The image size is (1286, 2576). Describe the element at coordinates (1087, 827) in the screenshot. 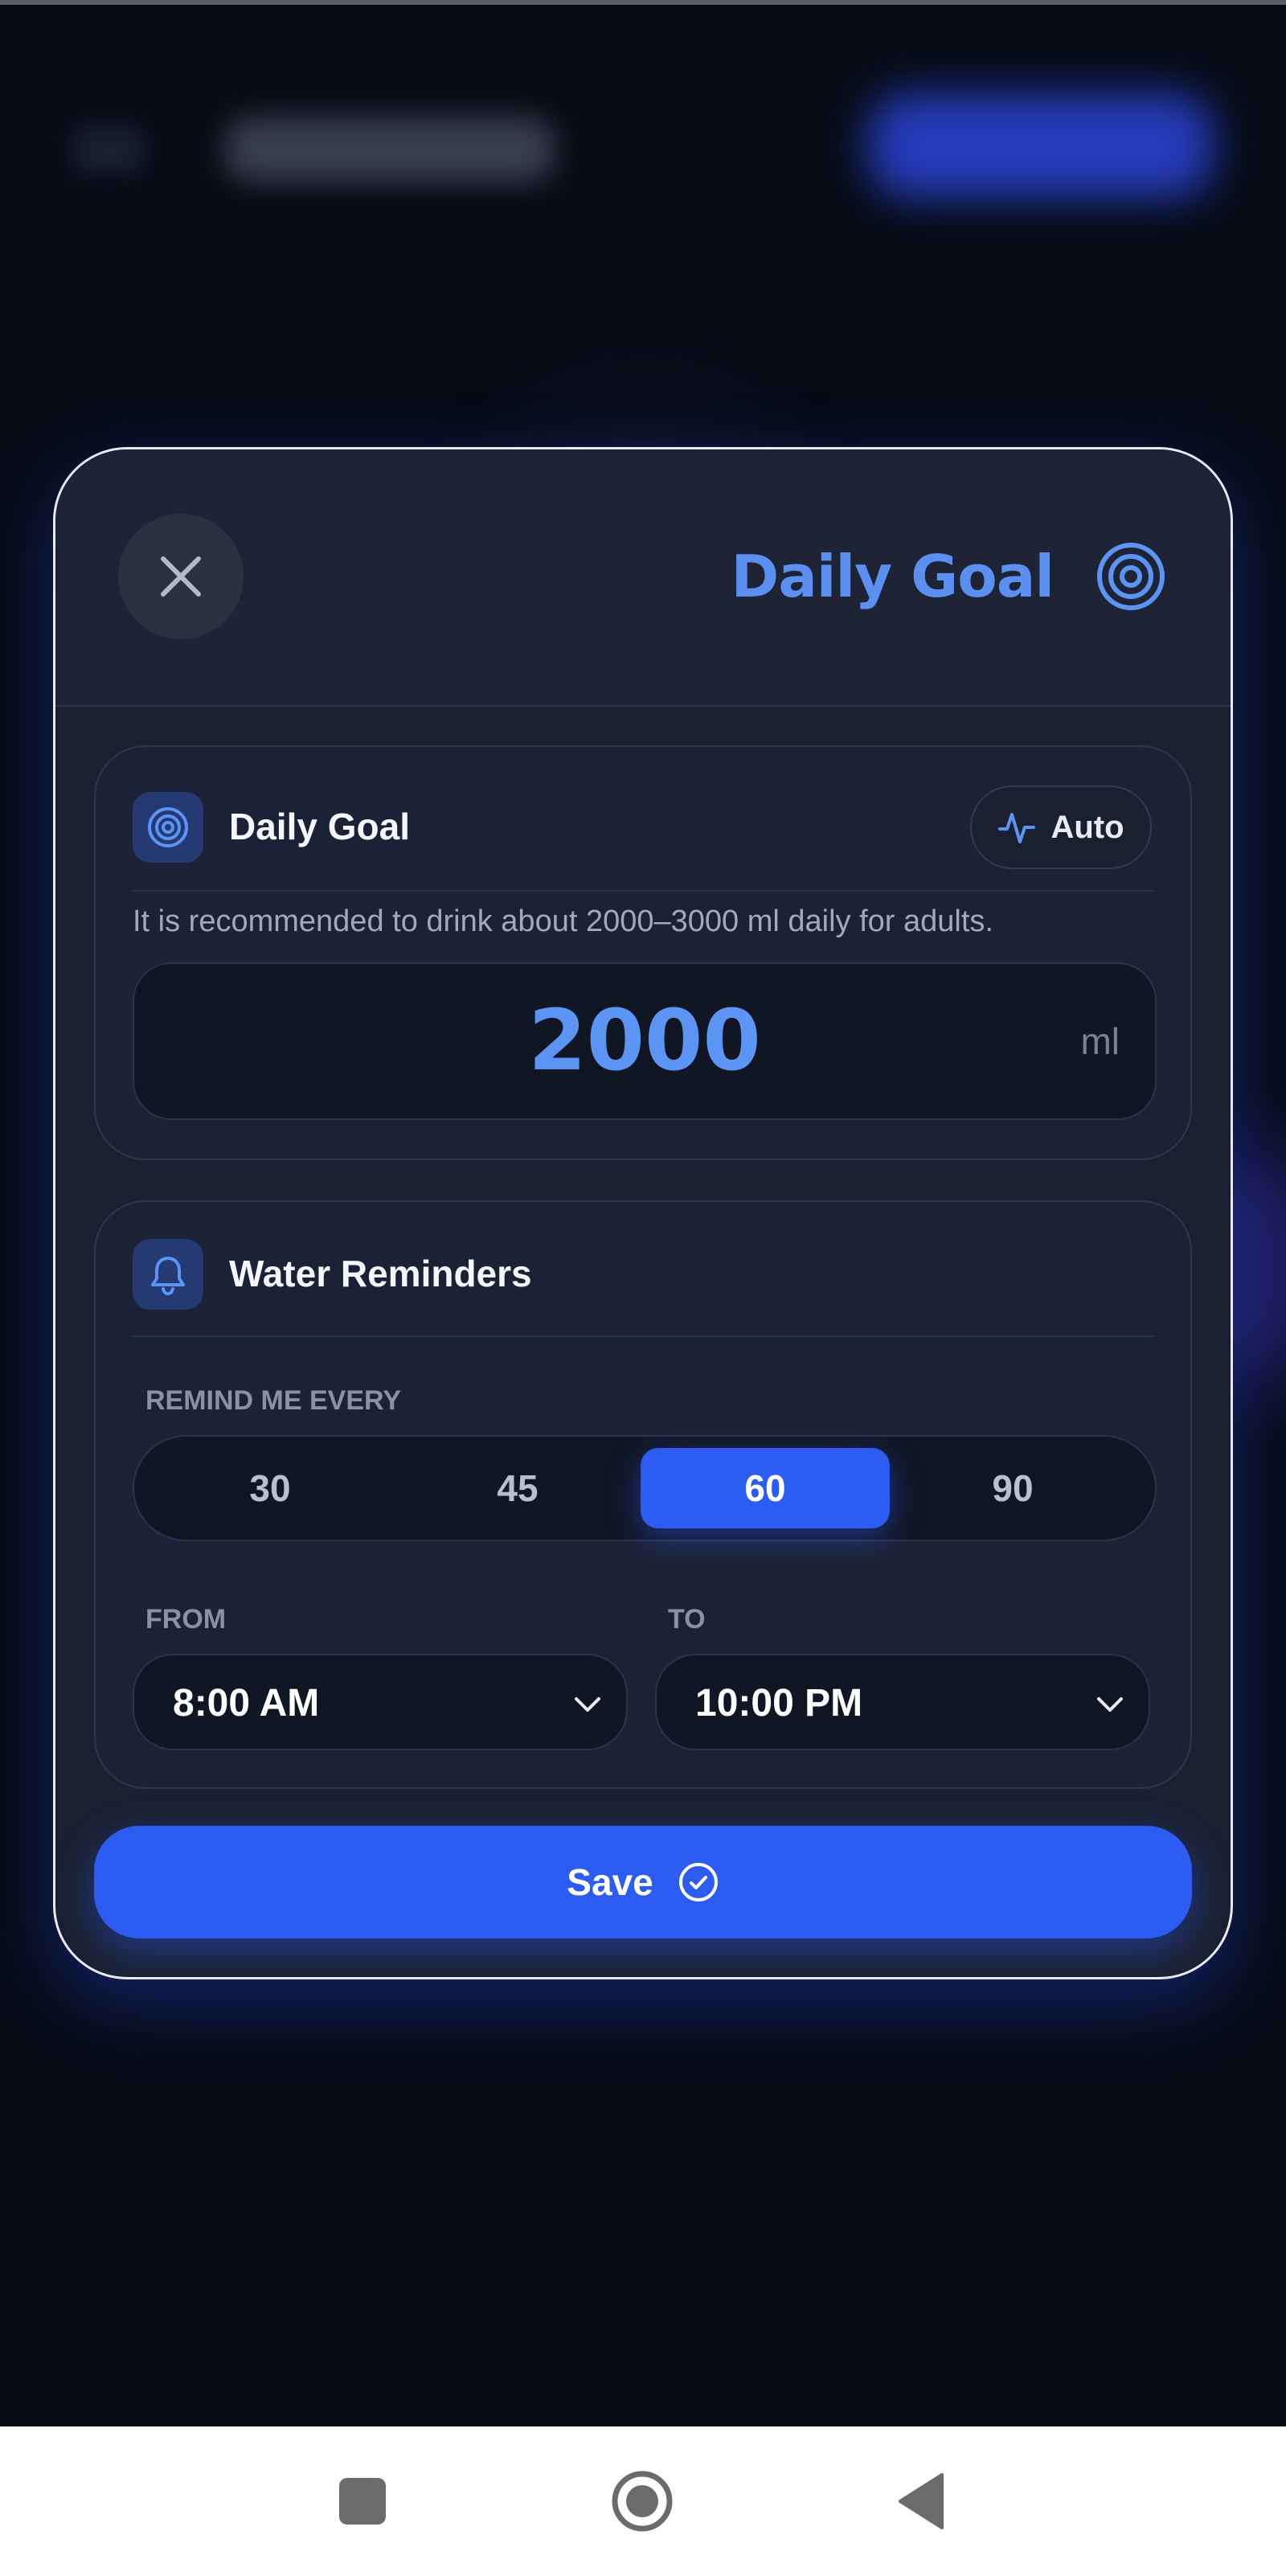

I see `auto-button-label: Auto` at that location.